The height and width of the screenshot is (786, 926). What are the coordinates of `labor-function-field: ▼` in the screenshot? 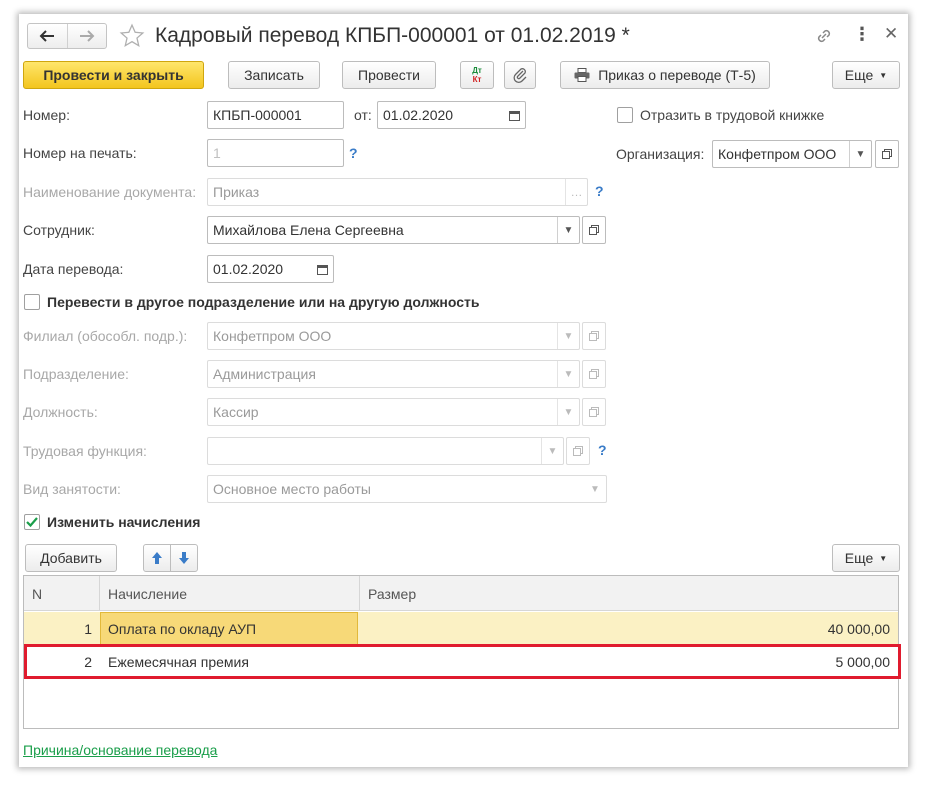 It's located at (385, 451).